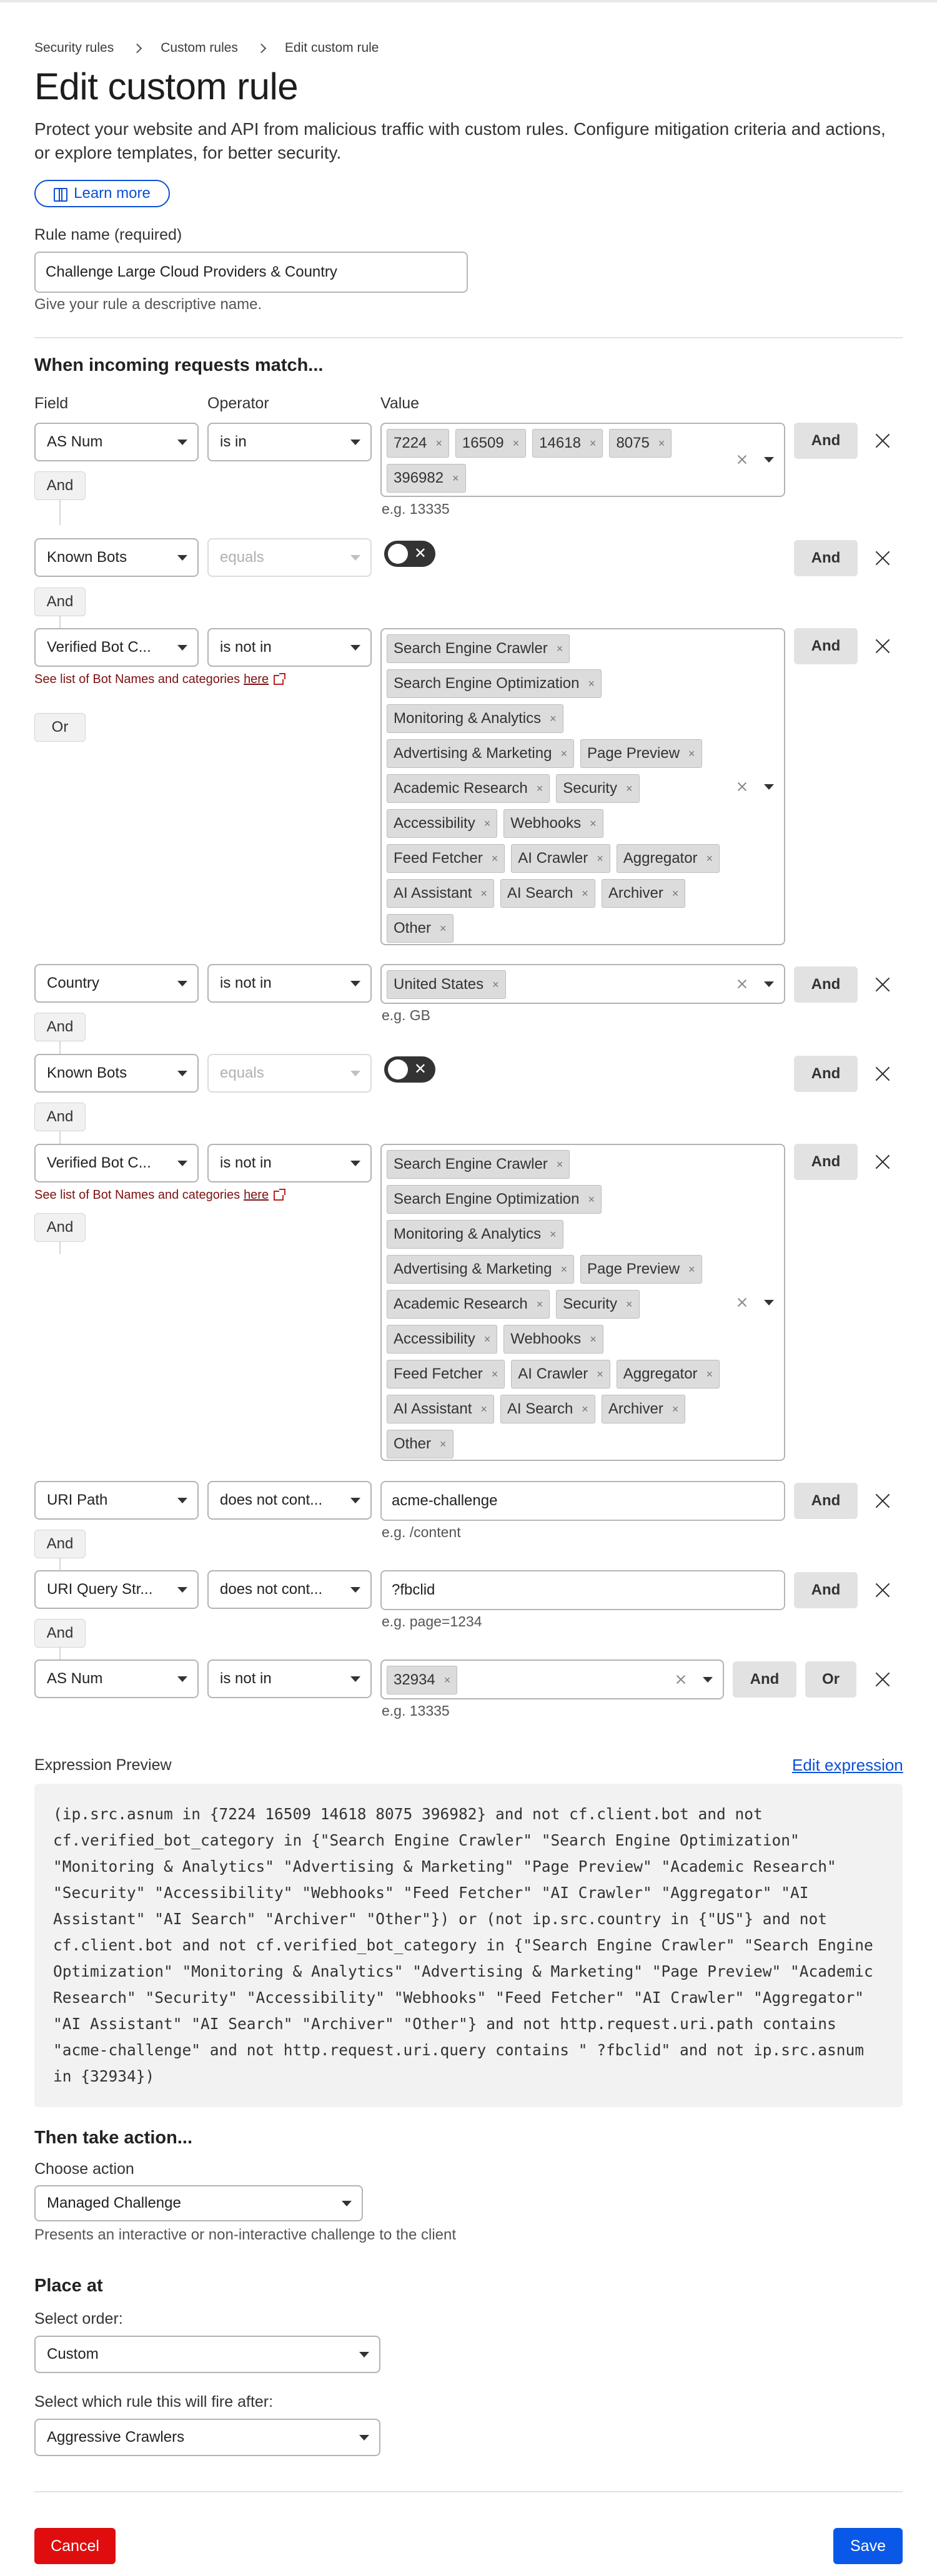  What do you see at coordinates (116, 1073) in the screenshot?
I see `field-select: Known Bots` at bounding box center [116, 1073].